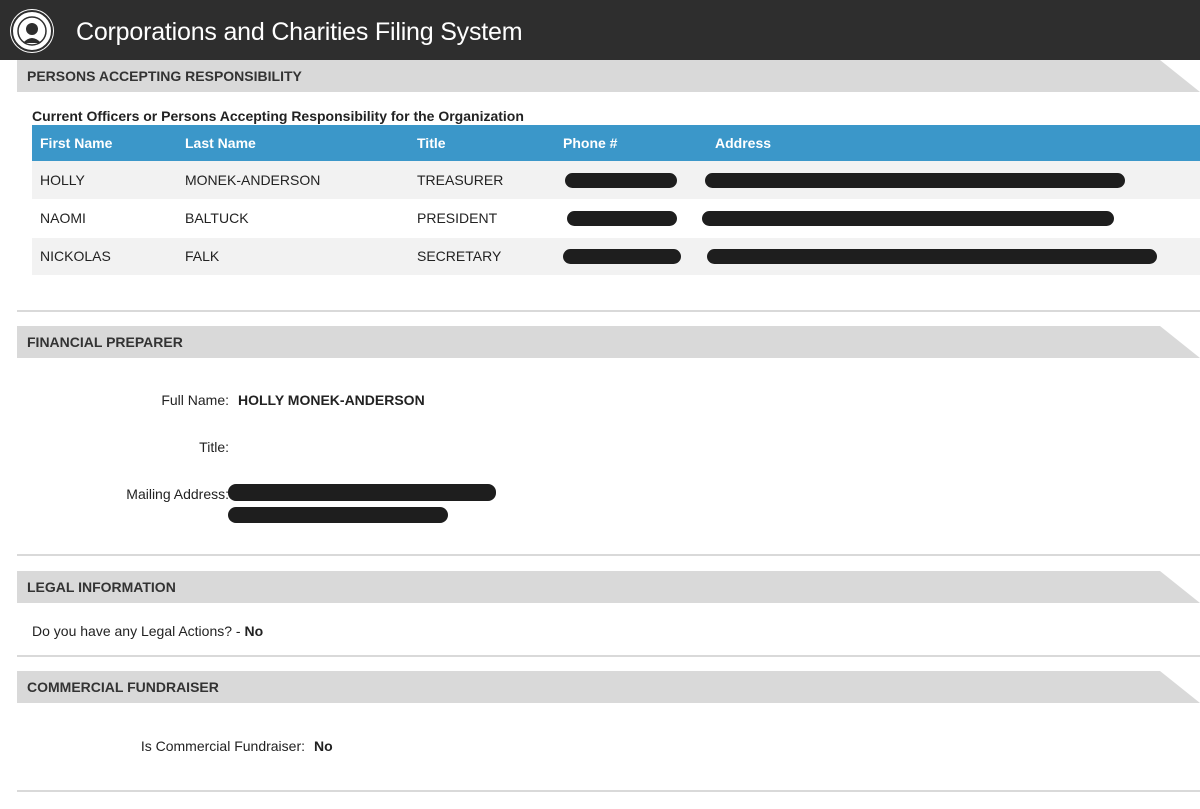 Image resolution: width=1200 pixels, height=809 pixels. Describe the element at coordinates (362, 503) in the screenshot. I see `mailing-address-value` at that location.